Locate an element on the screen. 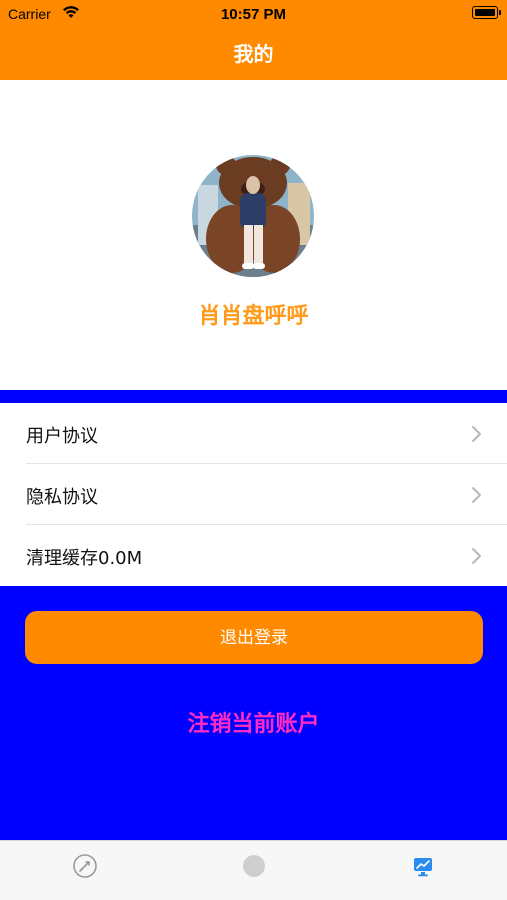  avatar-photo-icon is located at coordinates (253, 216).